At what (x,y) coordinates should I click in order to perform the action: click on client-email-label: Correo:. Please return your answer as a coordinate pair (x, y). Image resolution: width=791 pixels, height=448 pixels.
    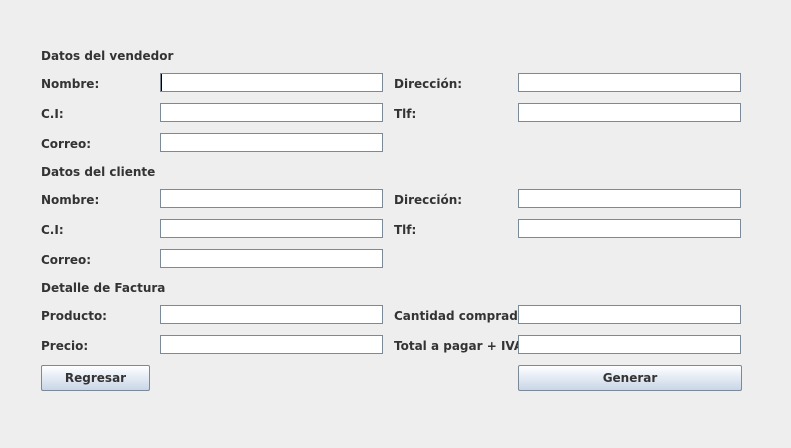
    Looking at the image, I should click on (66, 260).